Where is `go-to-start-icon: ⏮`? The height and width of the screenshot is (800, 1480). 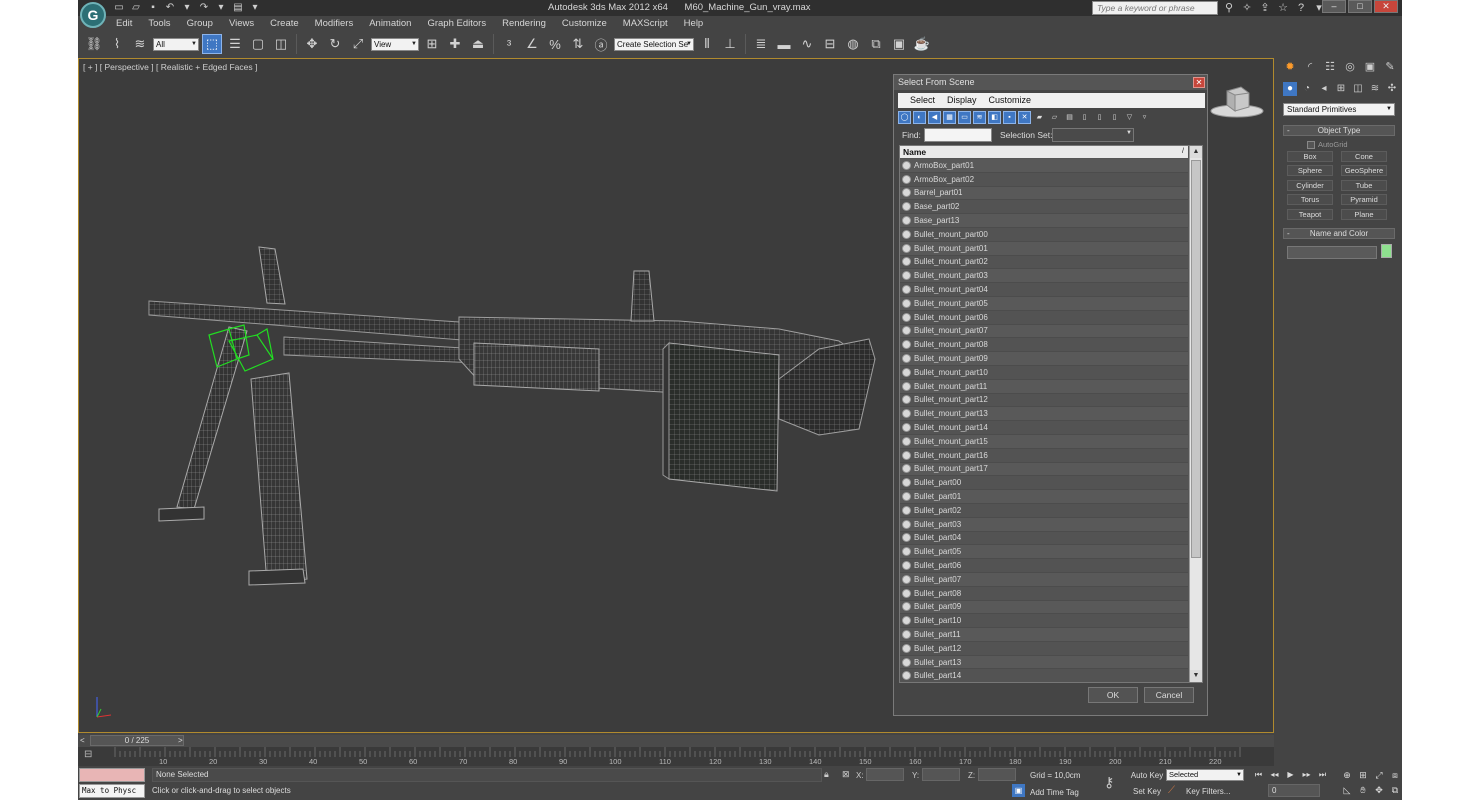
go-to-start-icon: ⏮ is located at coordinates (1258, 775).